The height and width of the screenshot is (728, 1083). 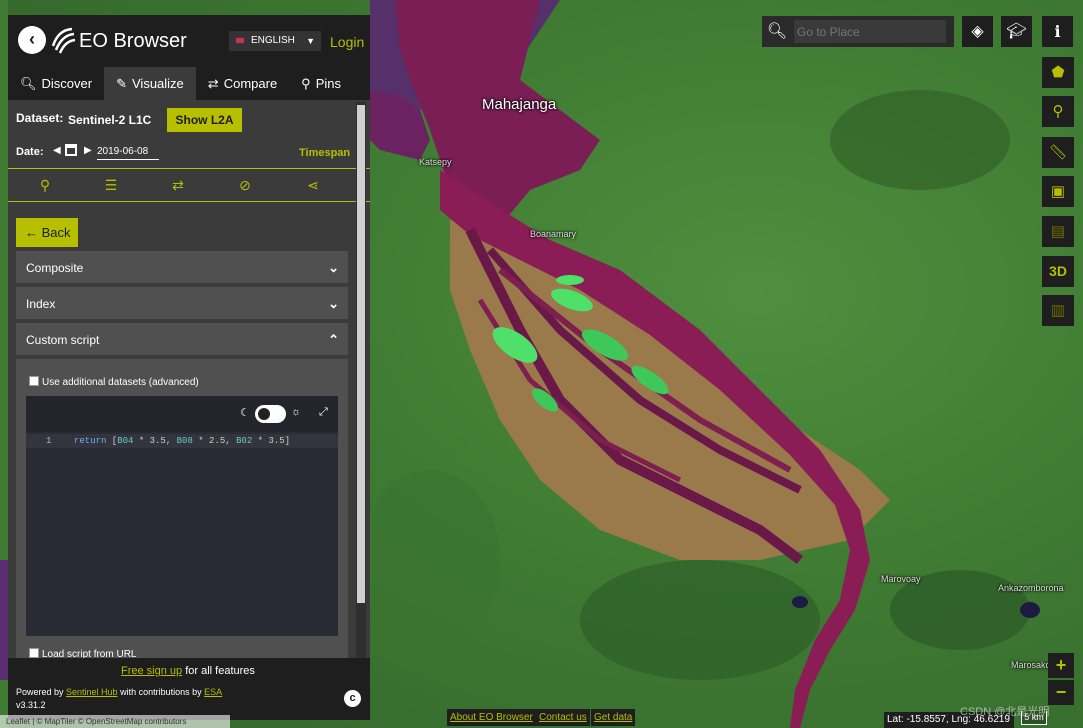 What do you see at coordinates (121, 83) in the screenshot?
I see `brush-icon: ✎` at bounding box center [121, 83].